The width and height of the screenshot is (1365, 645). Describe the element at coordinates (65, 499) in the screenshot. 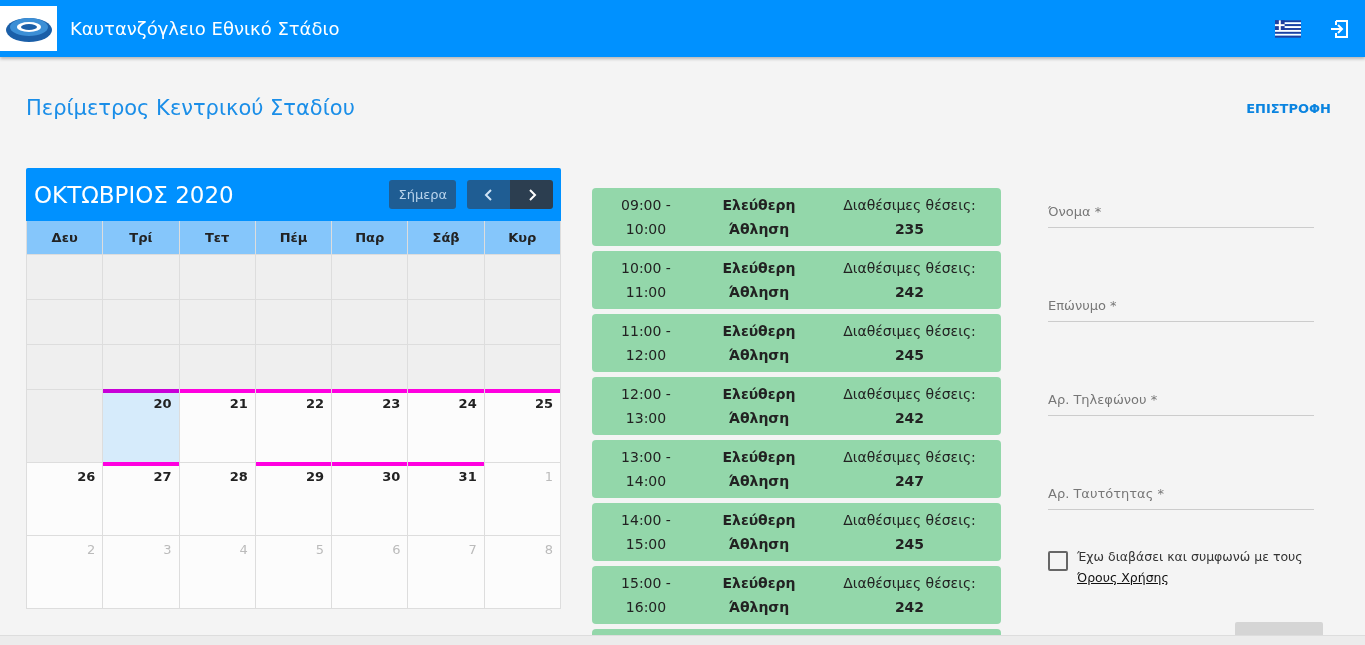

I see `day-cell: 26` at that location.